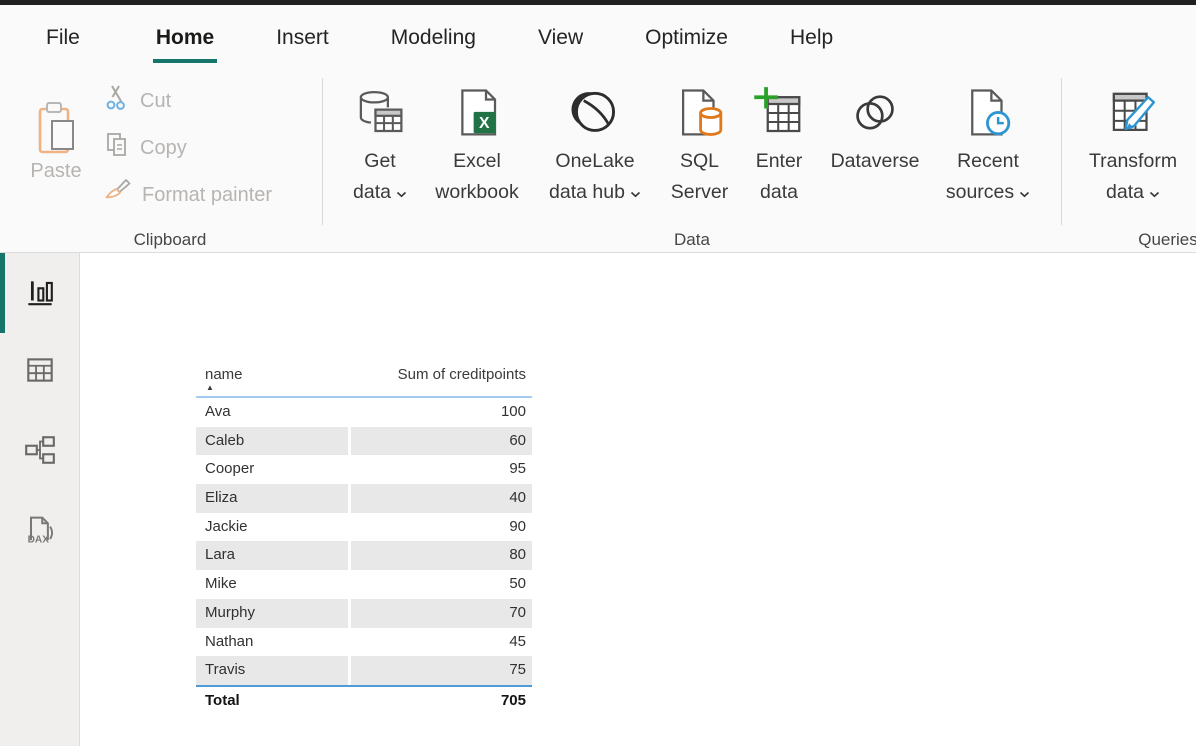 This screenshot has height=746, width=1196. I want to click on get-data-button: Get data, so click(380, 144).